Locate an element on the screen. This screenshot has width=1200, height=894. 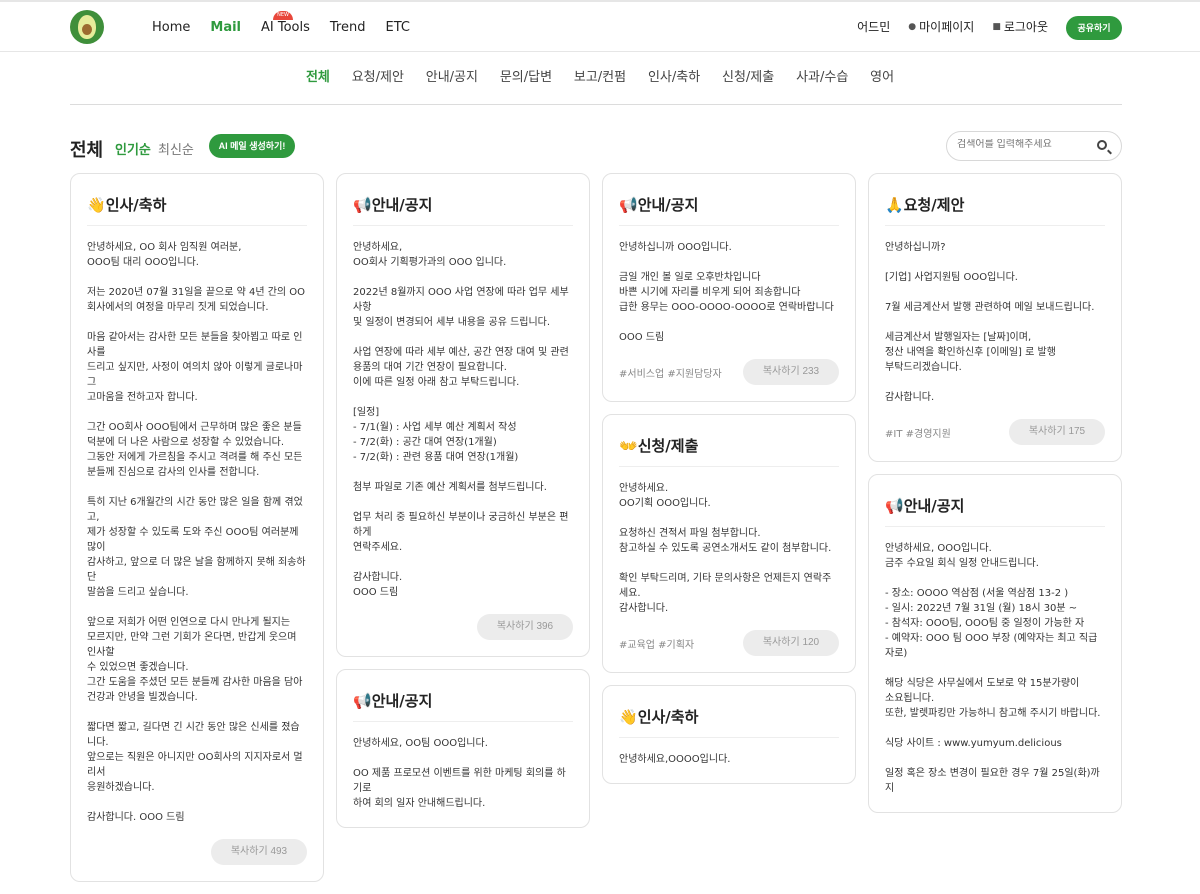
search-icon is located at coordinates (1102, 145).